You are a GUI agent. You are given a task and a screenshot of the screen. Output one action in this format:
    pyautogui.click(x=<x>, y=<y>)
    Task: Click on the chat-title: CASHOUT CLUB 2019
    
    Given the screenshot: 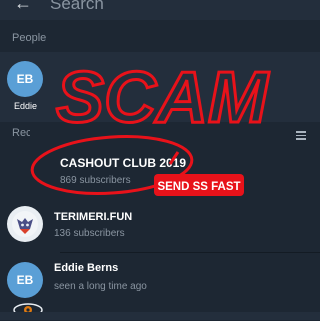 What is the action you would take?
    pyautogui.click(x=123, y=163)
    